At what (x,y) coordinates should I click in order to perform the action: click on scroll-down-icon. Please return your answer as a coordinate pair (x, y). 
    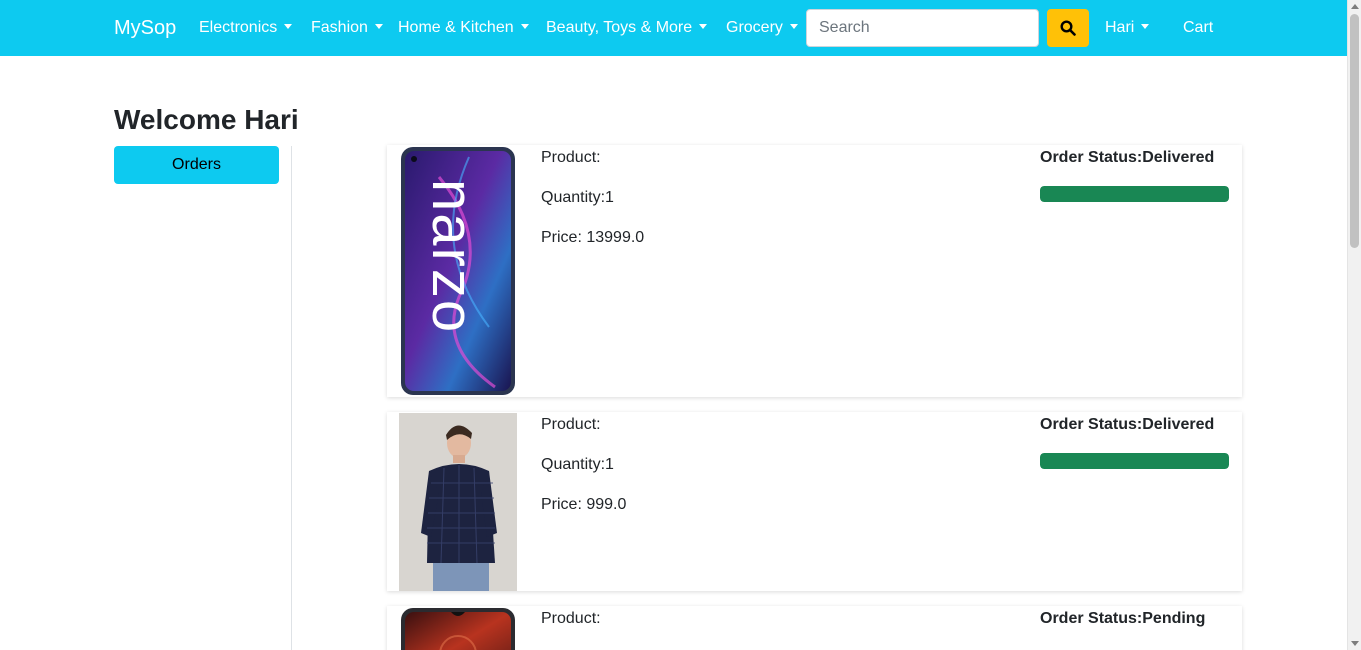
    Looking at the image, I should click on (1355, 643).